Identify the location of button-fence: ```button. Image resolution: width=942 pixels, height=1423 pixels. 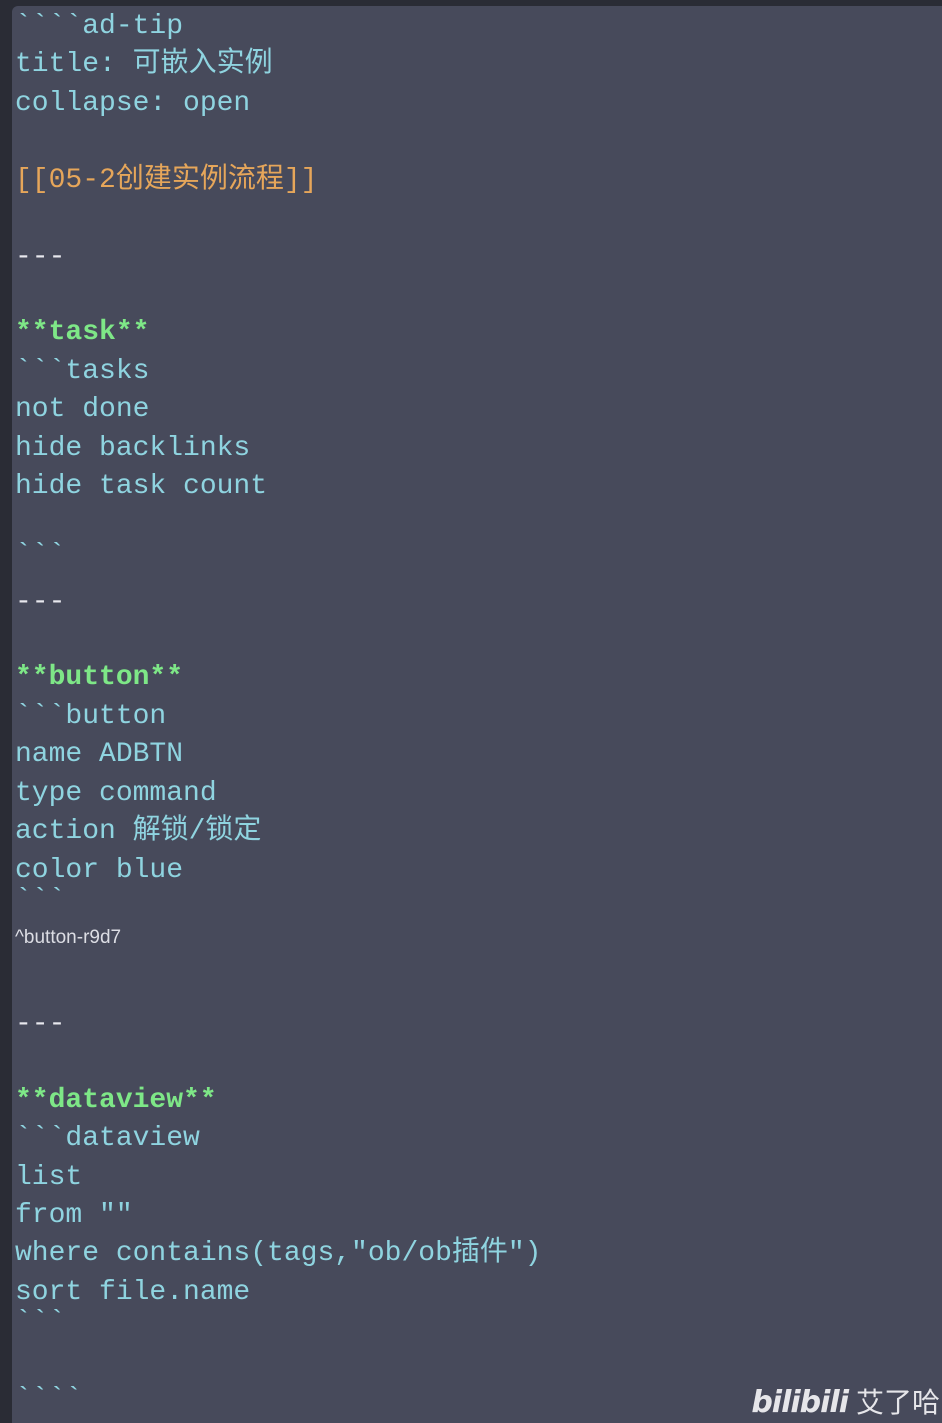
(91, 716).